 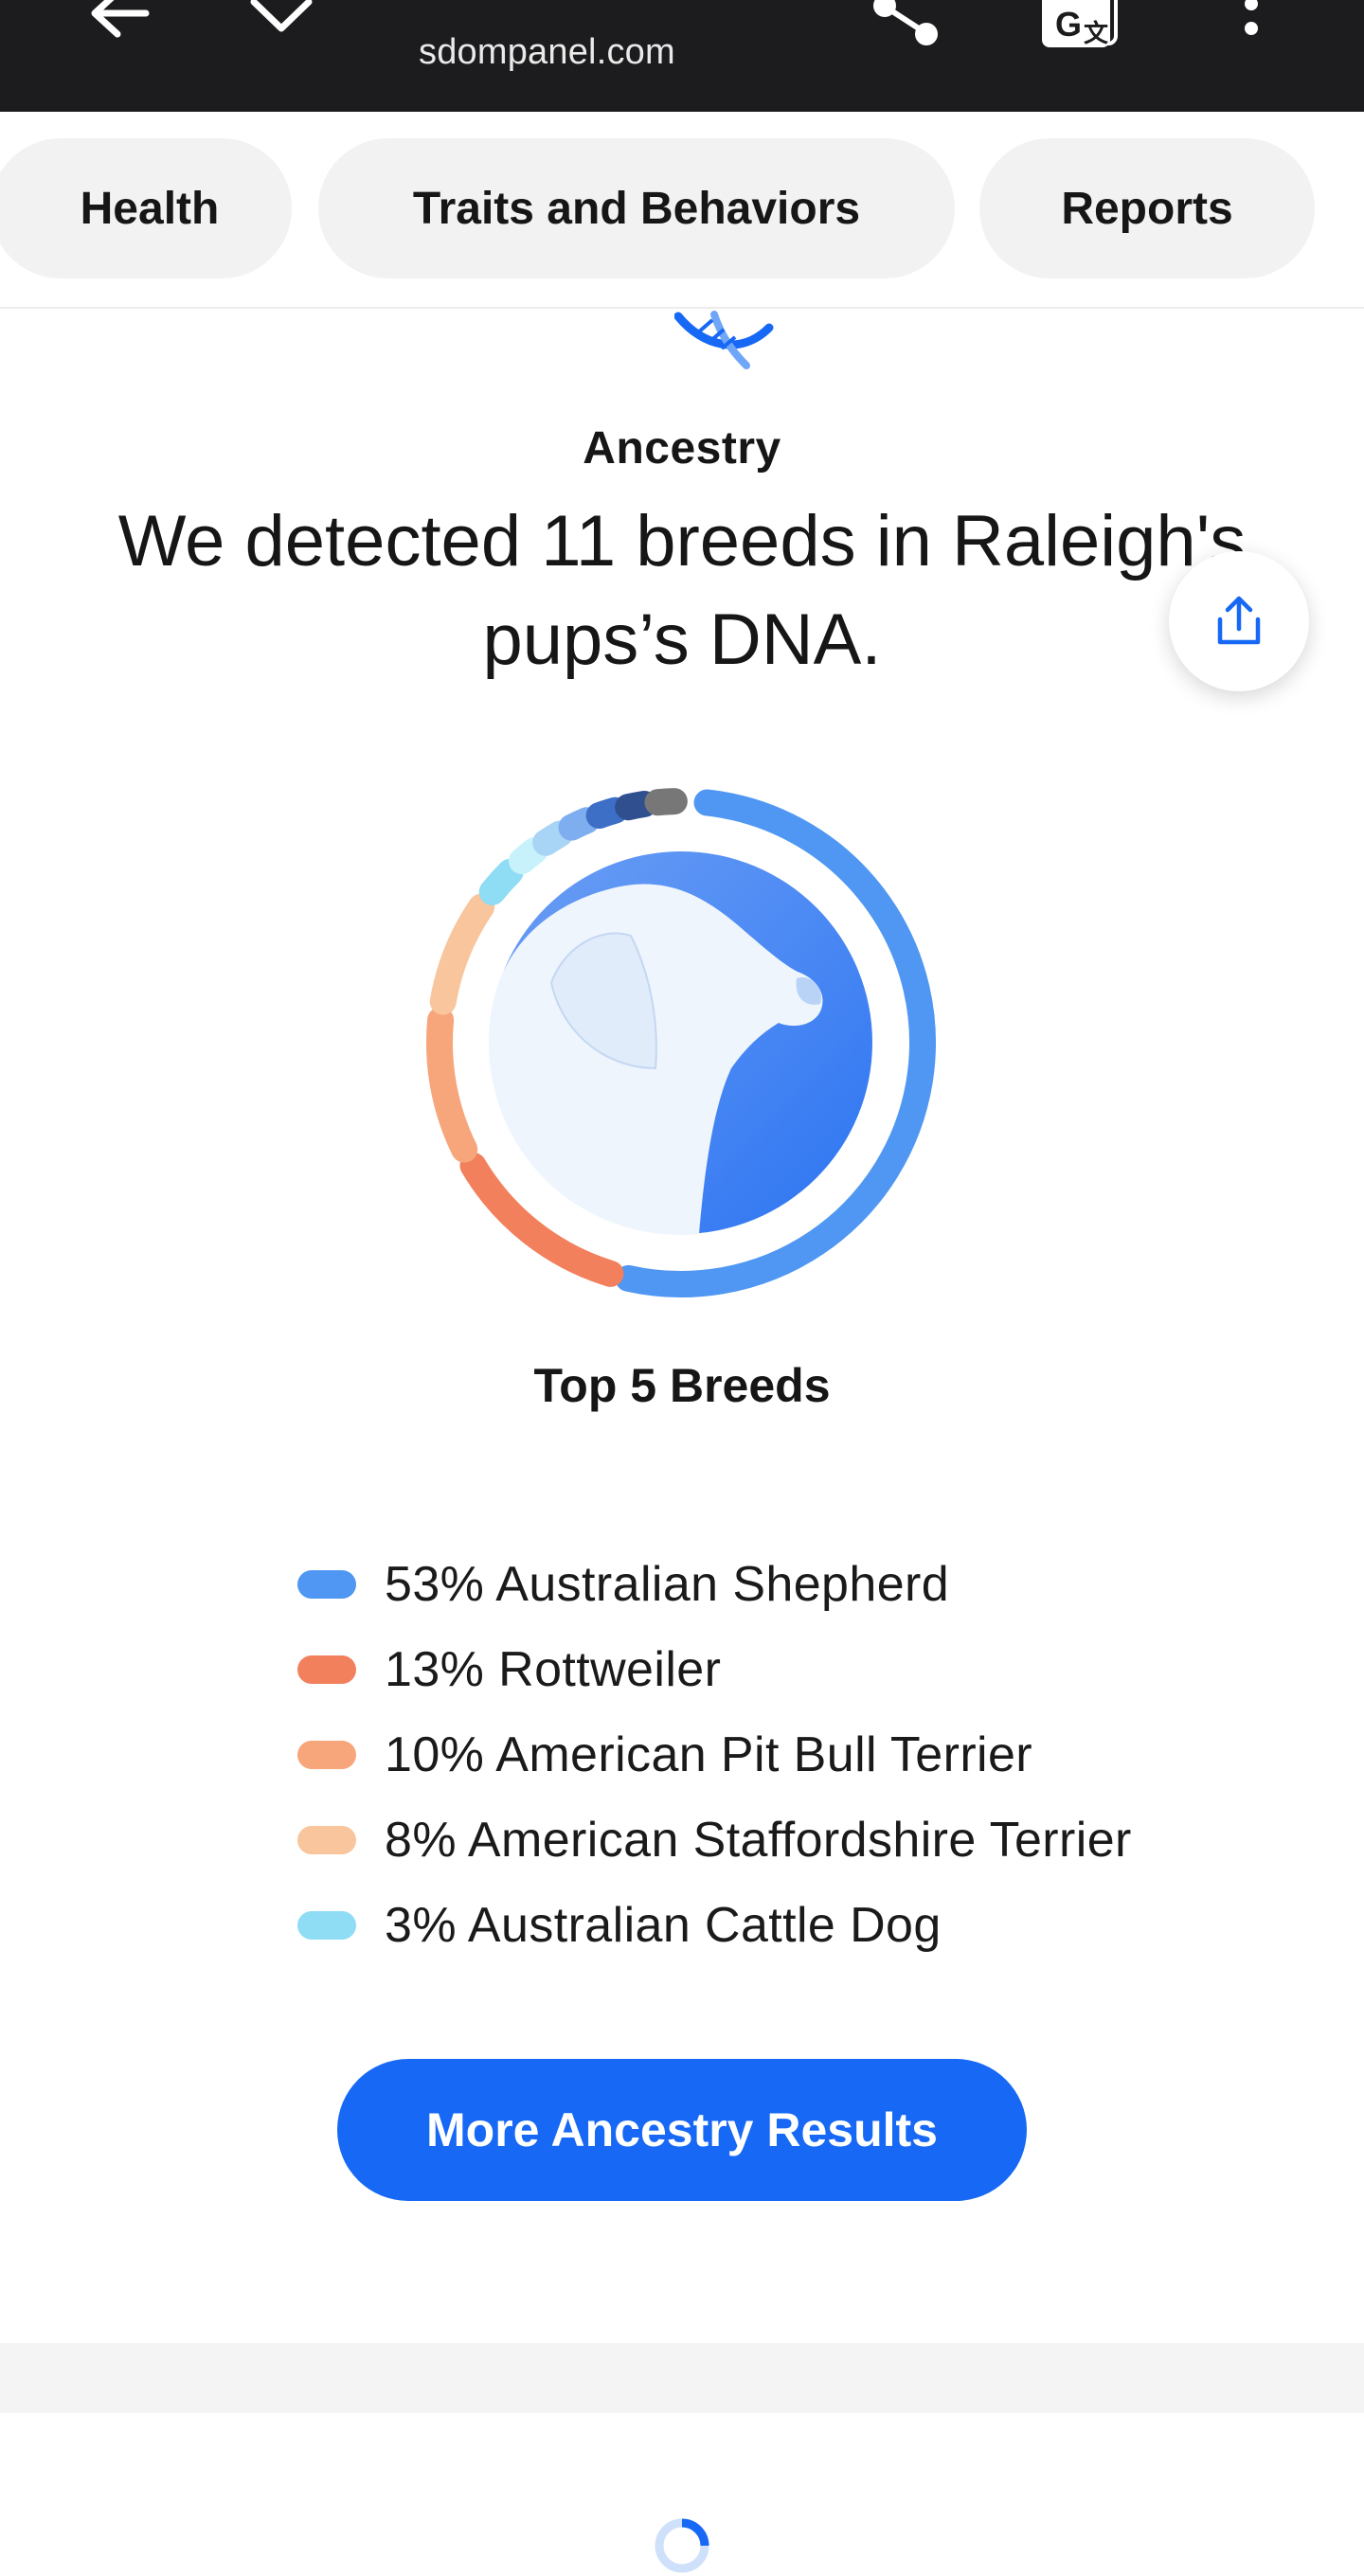 What do you see at coordinates (547, 52) in the screenshot?
I see `url-bar: sdompanel.com` at bounding box center [547, 52].